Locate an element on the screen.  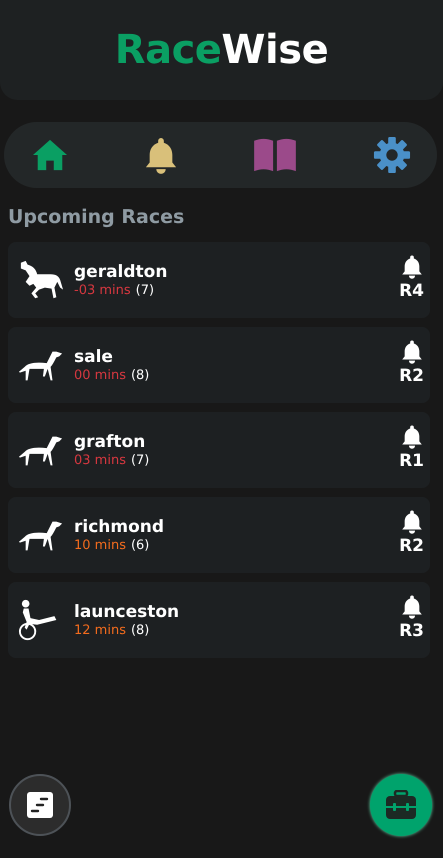
race-card: launceston 12 mins (8) R3 is located at coordinates (219, 620).